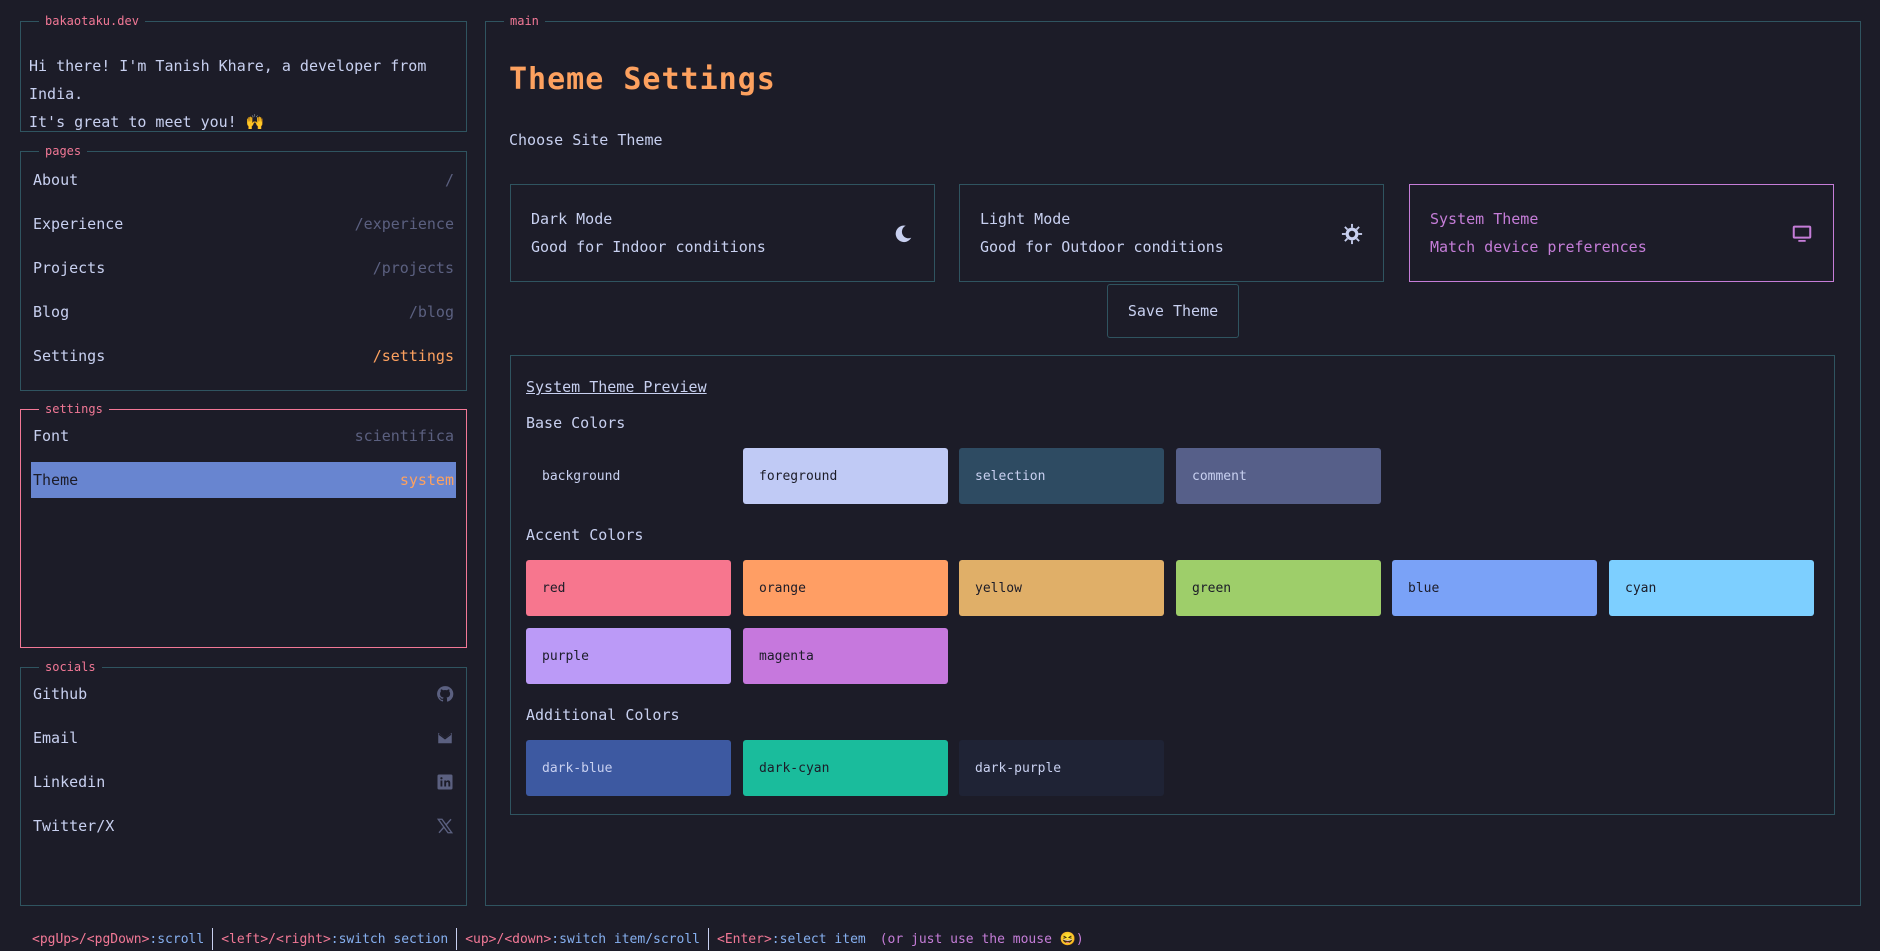 Image resolution: width=1880 pixels, height=951 pixels. I want to click on theme-card-desc: Match device preferences, so click(1538, 247).